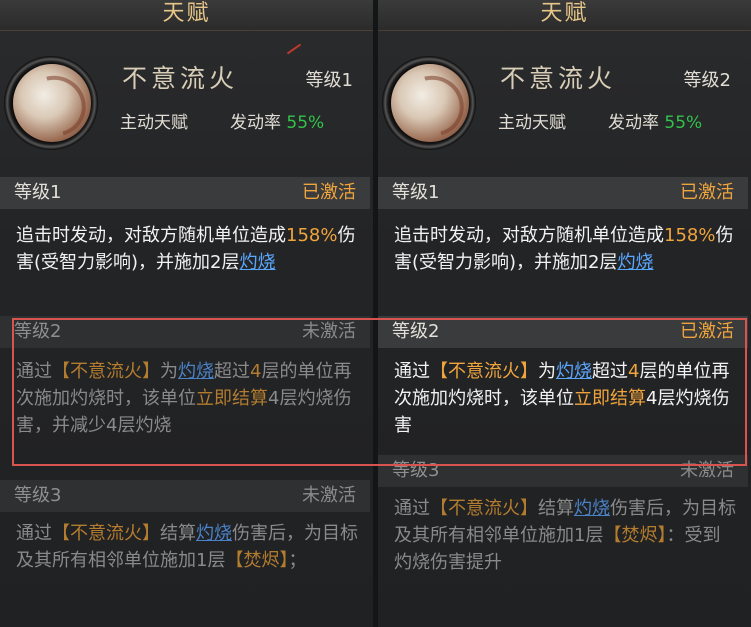  I want to click on section-status: 未激活, so click(329, 495).